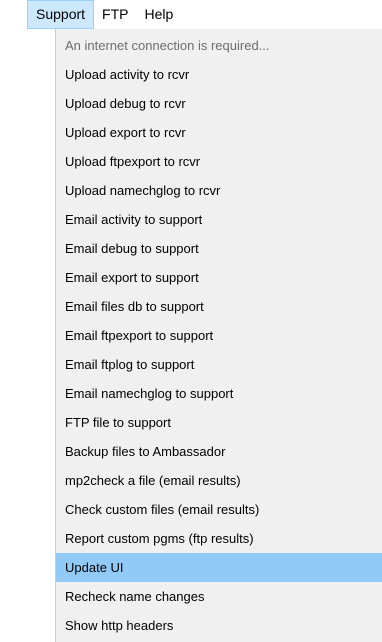 Image resolution: width=382 pixels, height=642 pixels. Describe the element at coordinates (219, 596) in the screenshot. I see `menu-item-recheck-name-changes: Recheck name changes` at that location.